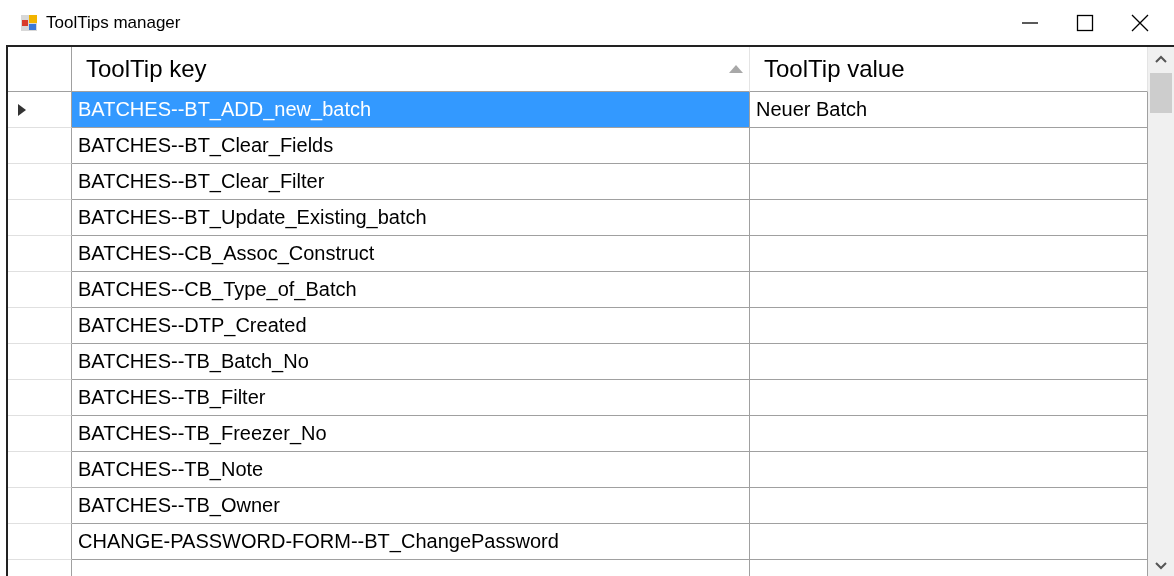 The image size is (1174, 576). Describe the element at coordinates (1161, 59) in the screenshot. I see `scroll-up-icon` at that location.